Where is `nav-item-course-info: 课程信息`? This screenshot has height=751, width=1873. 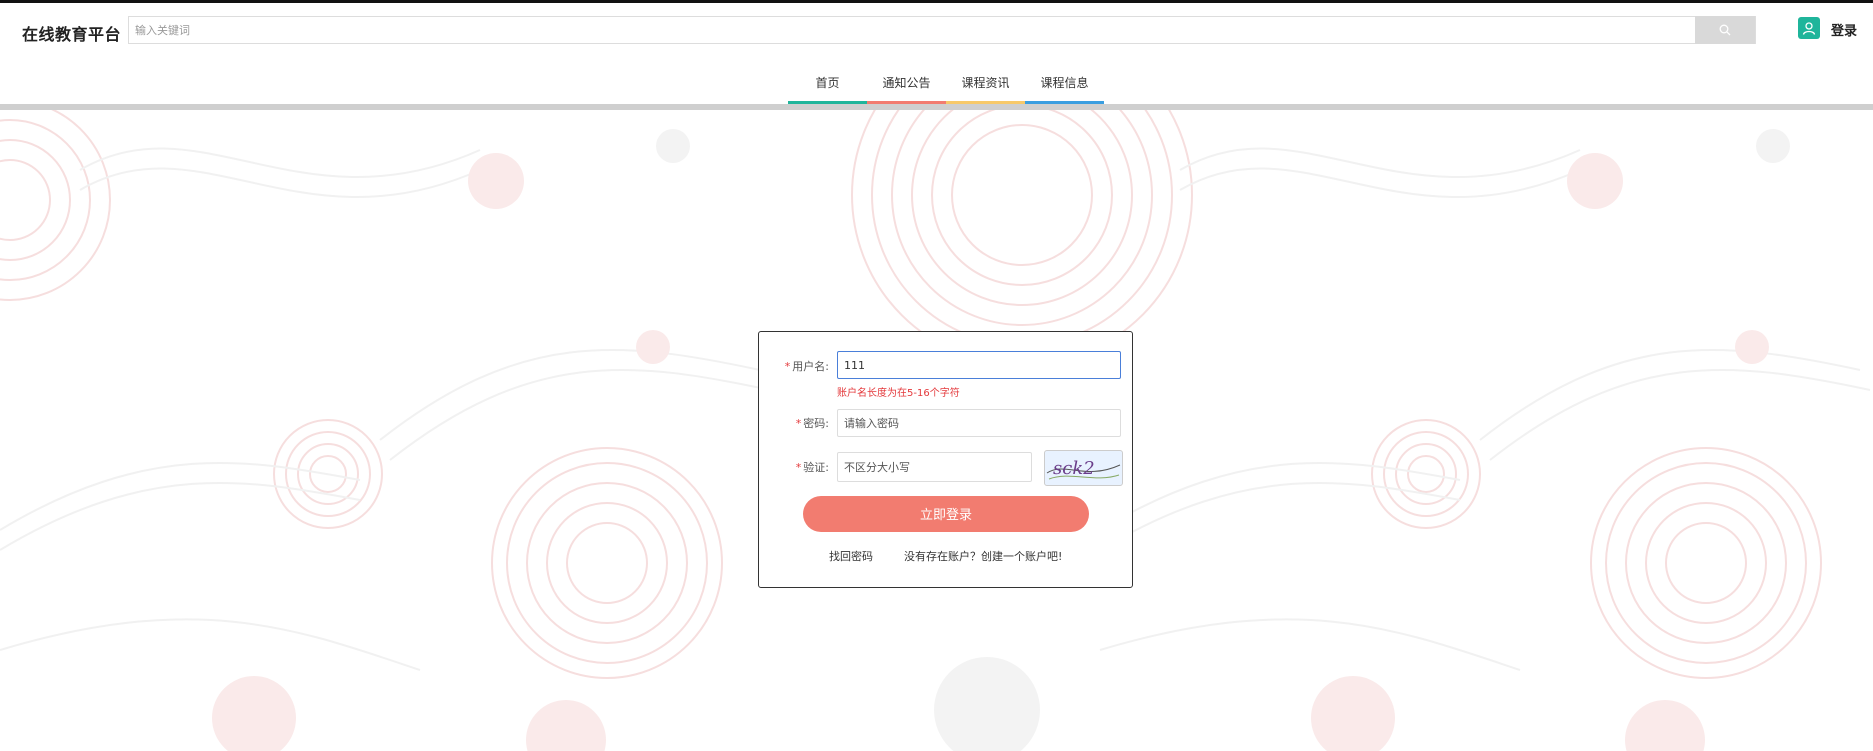
nav-item-course-info: 课程信息 is located at coordinates (1064, 89).